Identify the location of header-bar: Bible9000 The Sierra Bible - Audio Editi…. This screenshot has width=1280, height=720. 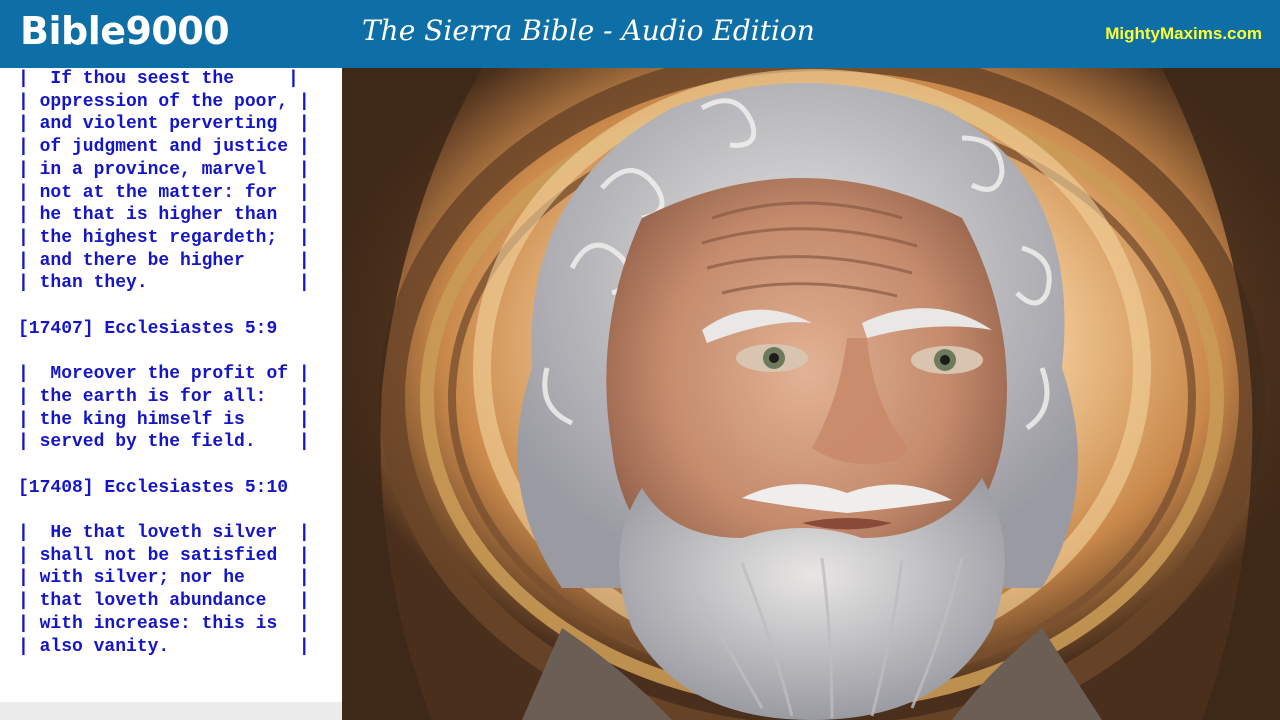
(640, 34).